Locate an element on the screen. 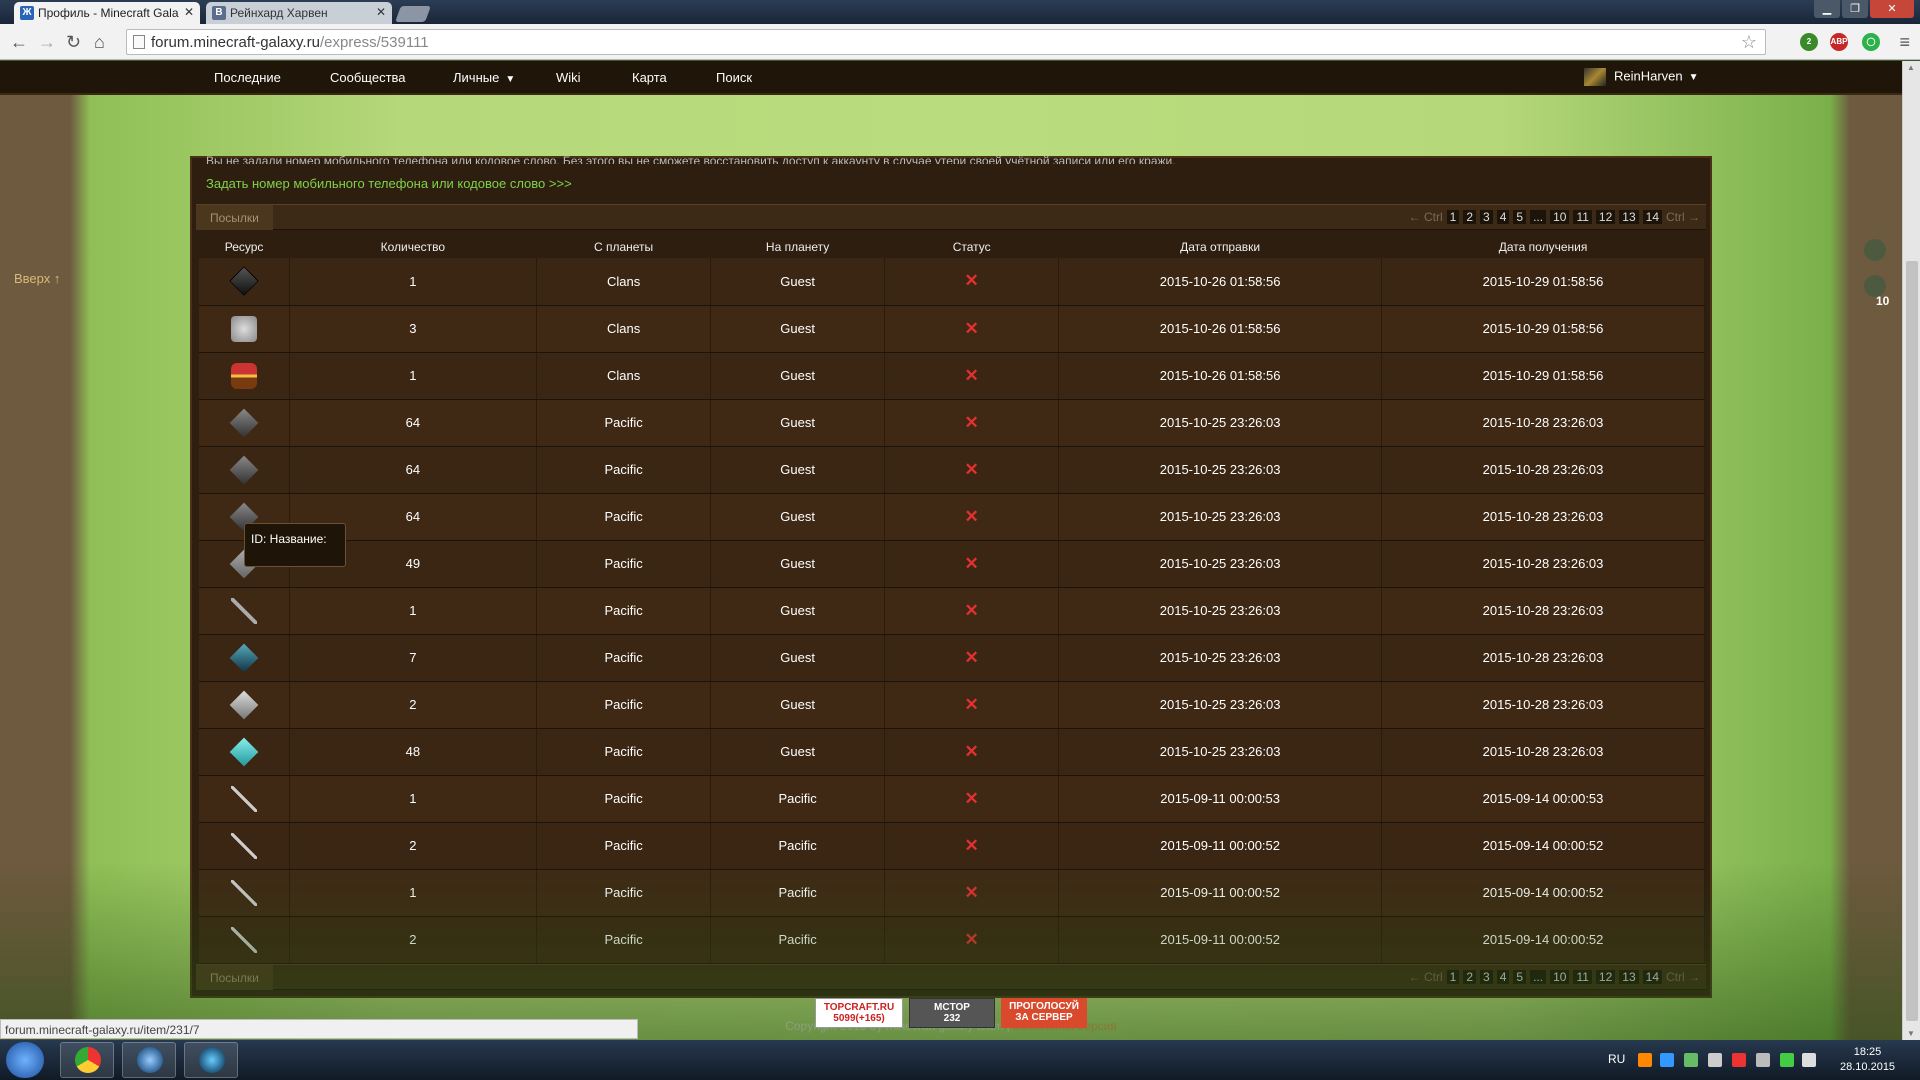  from-planet-cell: Clans is located at coordinates (624, 329).